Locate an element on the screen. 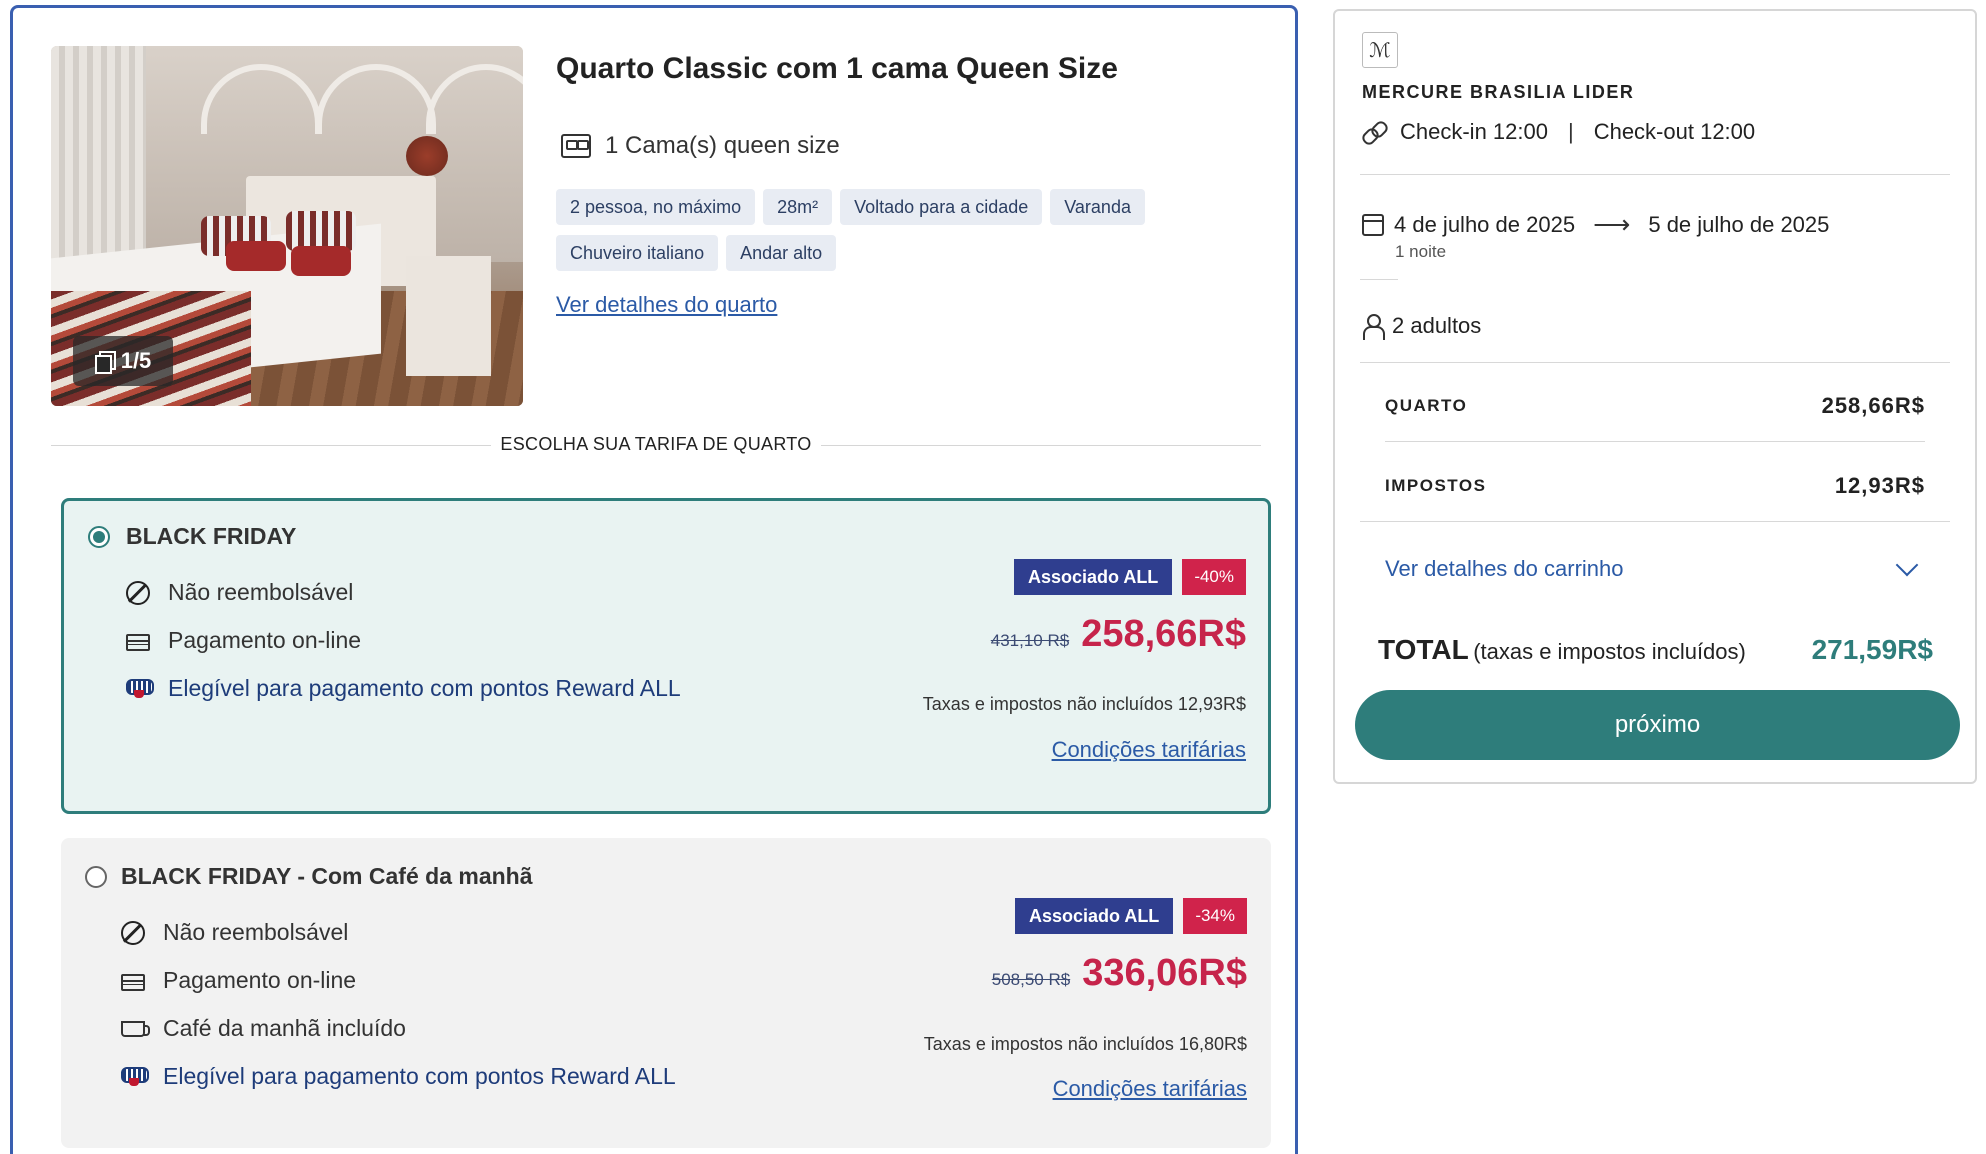 The height and width of the screenshot is (1154, 1986). date-from: 4 de julho de 2025 is located at coordinates (1485, 224).